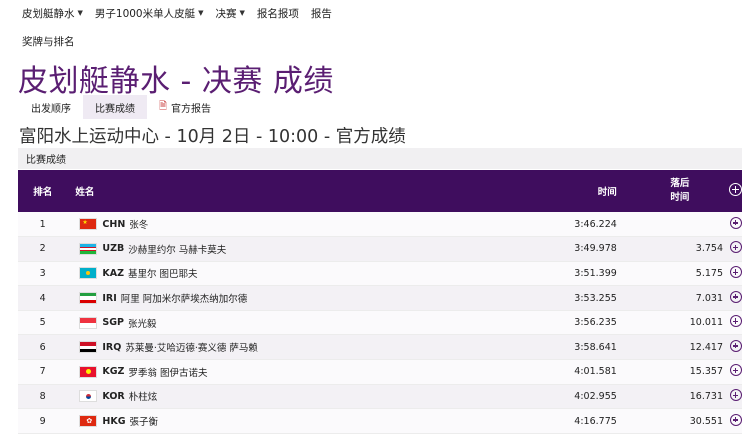  Describe the element at coordinates (270, 421) in the screenshot. I see `athlete-cell: ✿ HKG 張子衡` at that location.